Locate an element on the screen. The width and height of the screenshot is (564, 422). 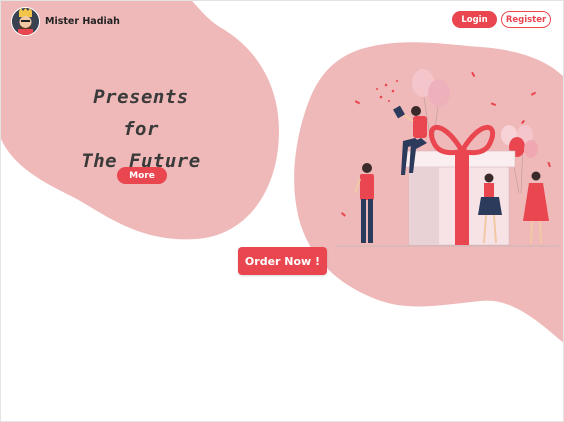
person-woman-right-icon is located at coordinates (536, 207).